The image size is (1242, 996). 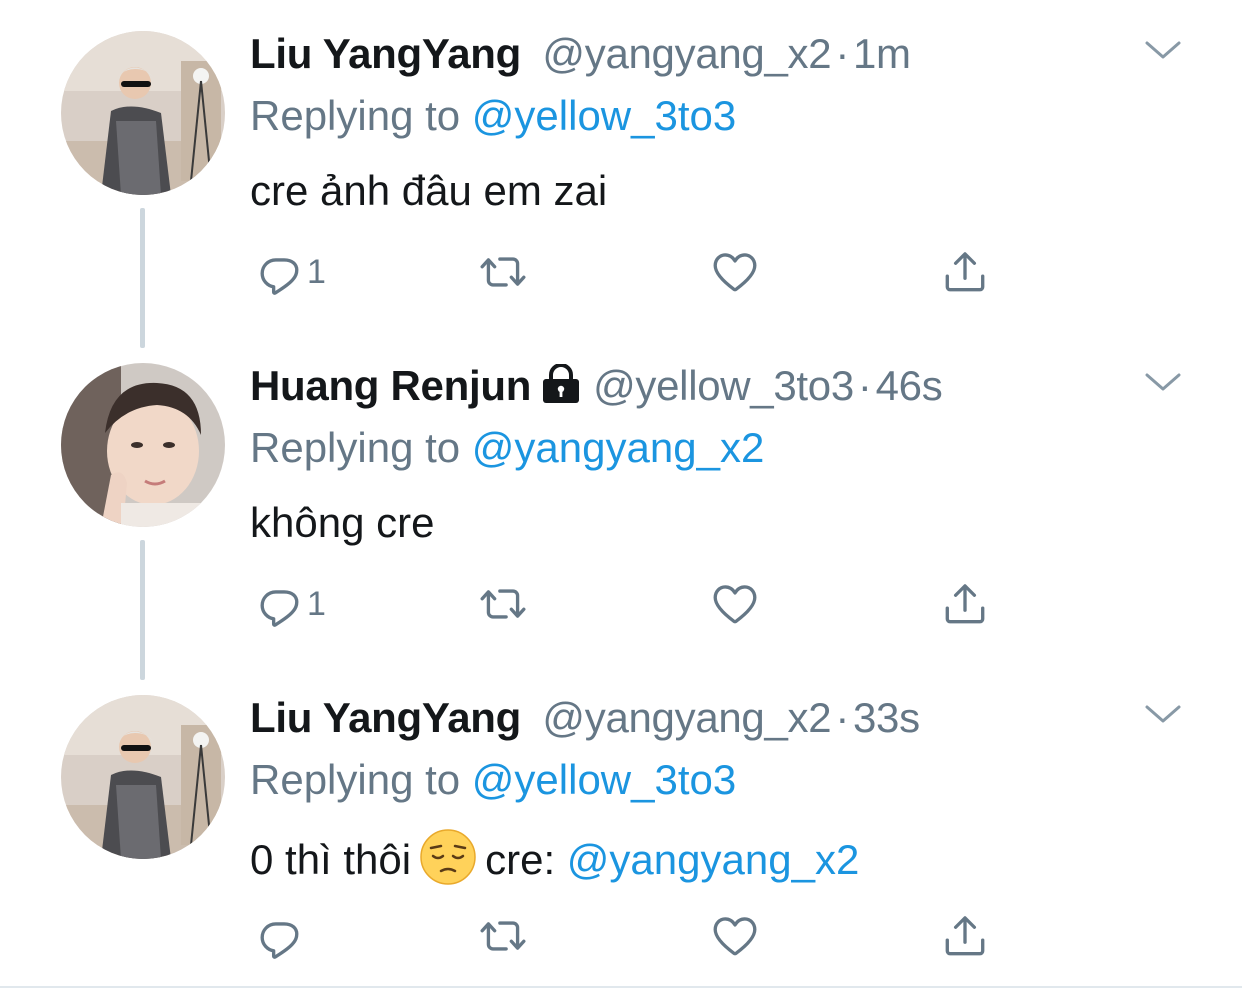 I want to click on divider, so click(x=621, y=987).